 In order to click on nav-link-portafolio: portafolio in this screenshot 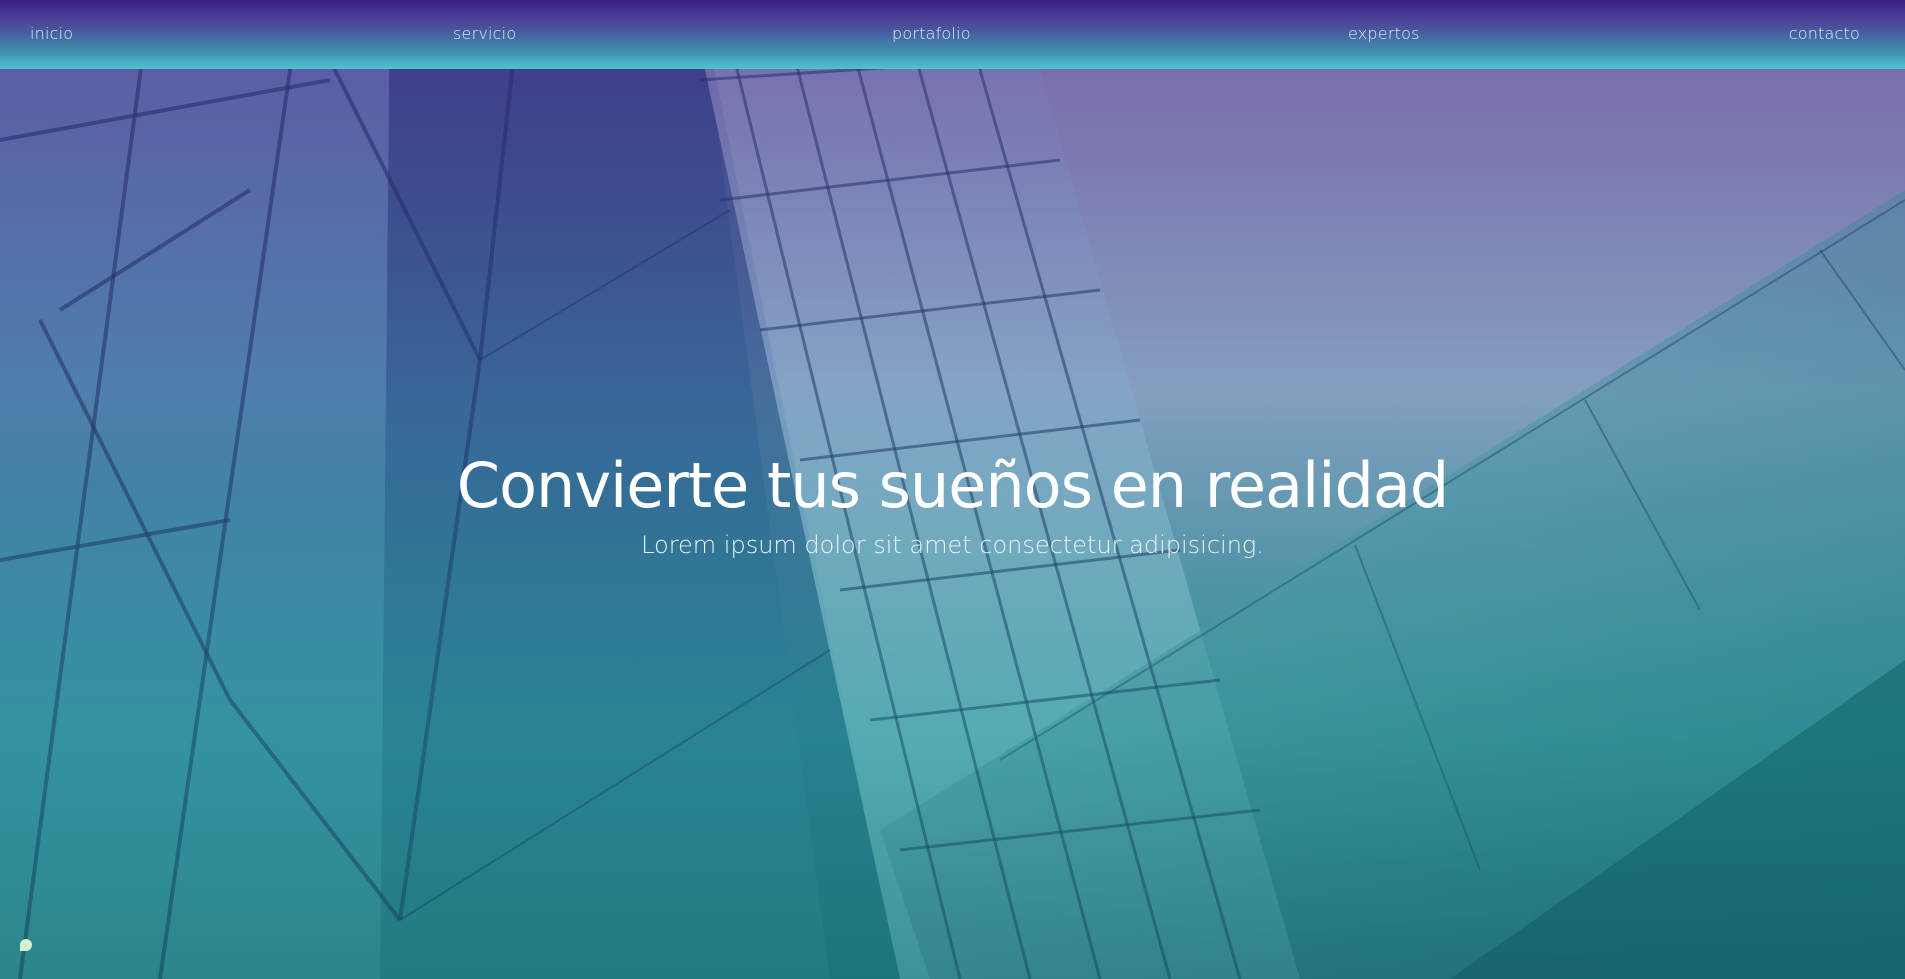, I will do `click(931, 33)`.